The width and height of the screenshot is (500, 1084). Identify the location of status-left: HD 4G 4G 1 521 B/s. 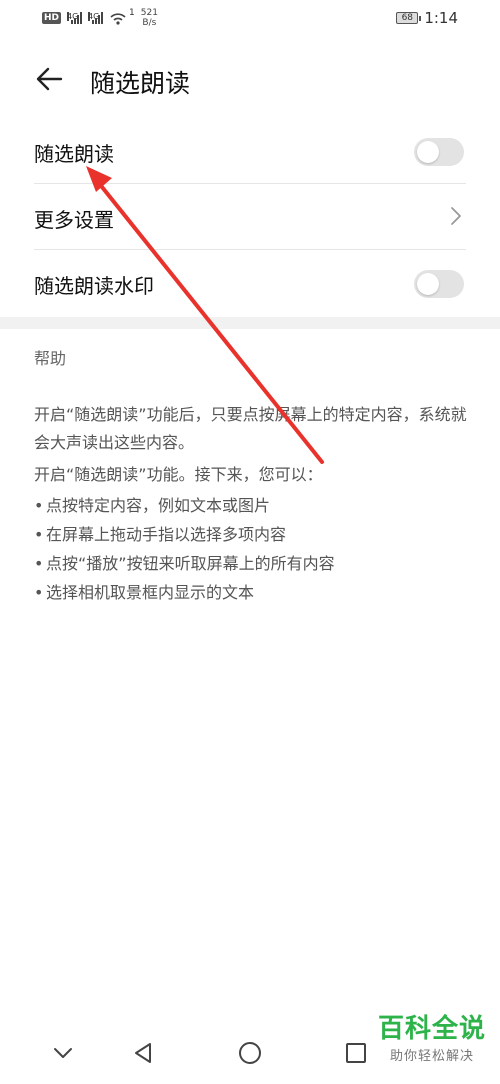
(100, 18).